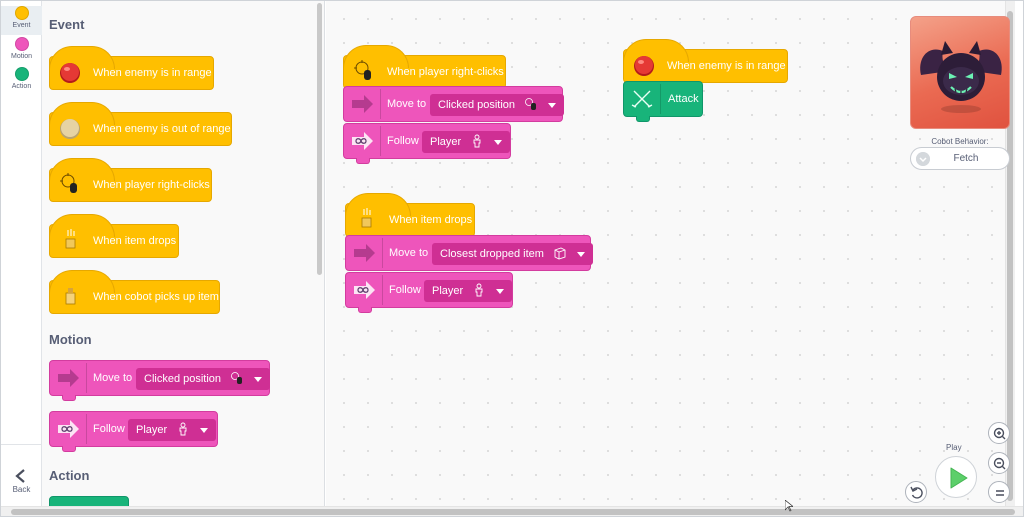 Image resolution: width=1024 pixels, height=517 pixels. I want to click on script2-follow-dropdown: Player, so click(468, 291).